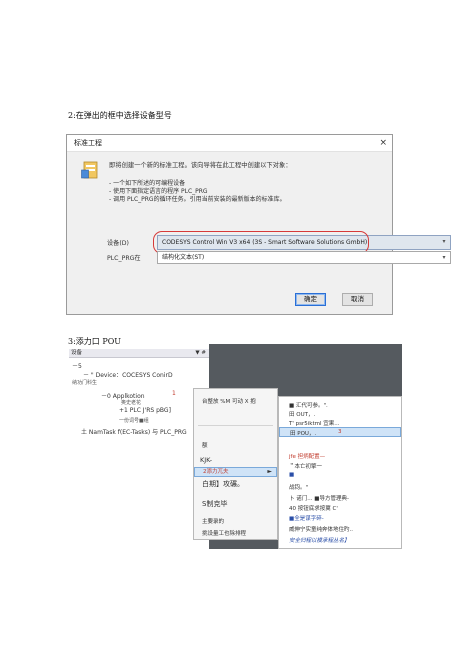  What do you see at coordinates (298, 487) in the screenshot?
I see `submenu-item: 战钧。"` at bounding box center [298, 487].